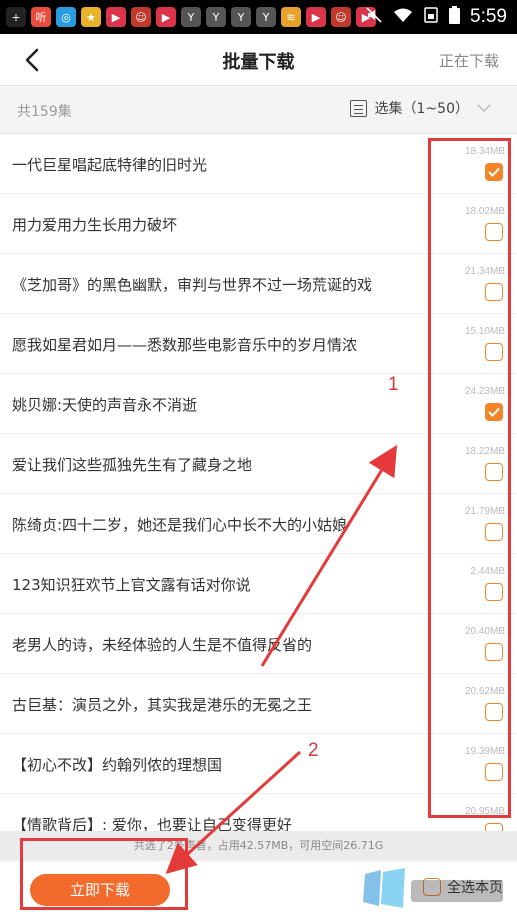 The width and height of the screenshot is (517, 919). What do you see at coordinates (258, 584) in the screenshot?
I see `episode-row: 123知识狂欢节上官文露有话对你说 2.44MB` at bounding box center [258, 584].